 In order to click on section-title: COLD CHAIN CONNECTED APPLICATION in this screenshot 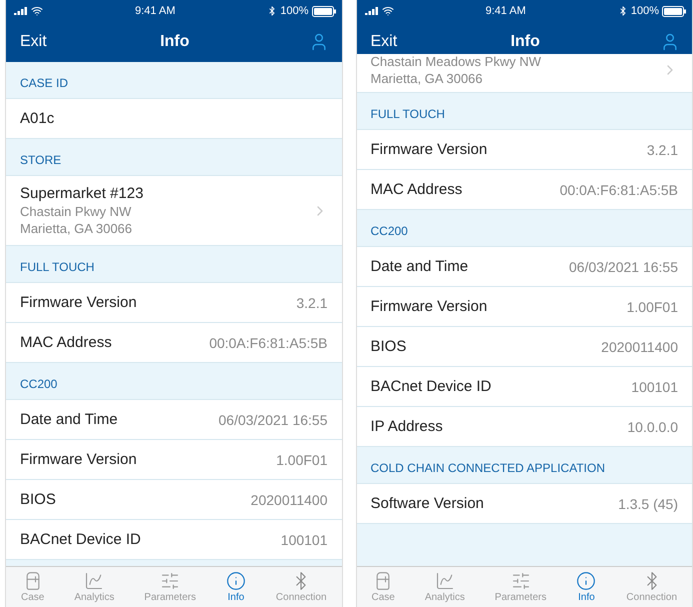, I will do `click(487, 468)`.